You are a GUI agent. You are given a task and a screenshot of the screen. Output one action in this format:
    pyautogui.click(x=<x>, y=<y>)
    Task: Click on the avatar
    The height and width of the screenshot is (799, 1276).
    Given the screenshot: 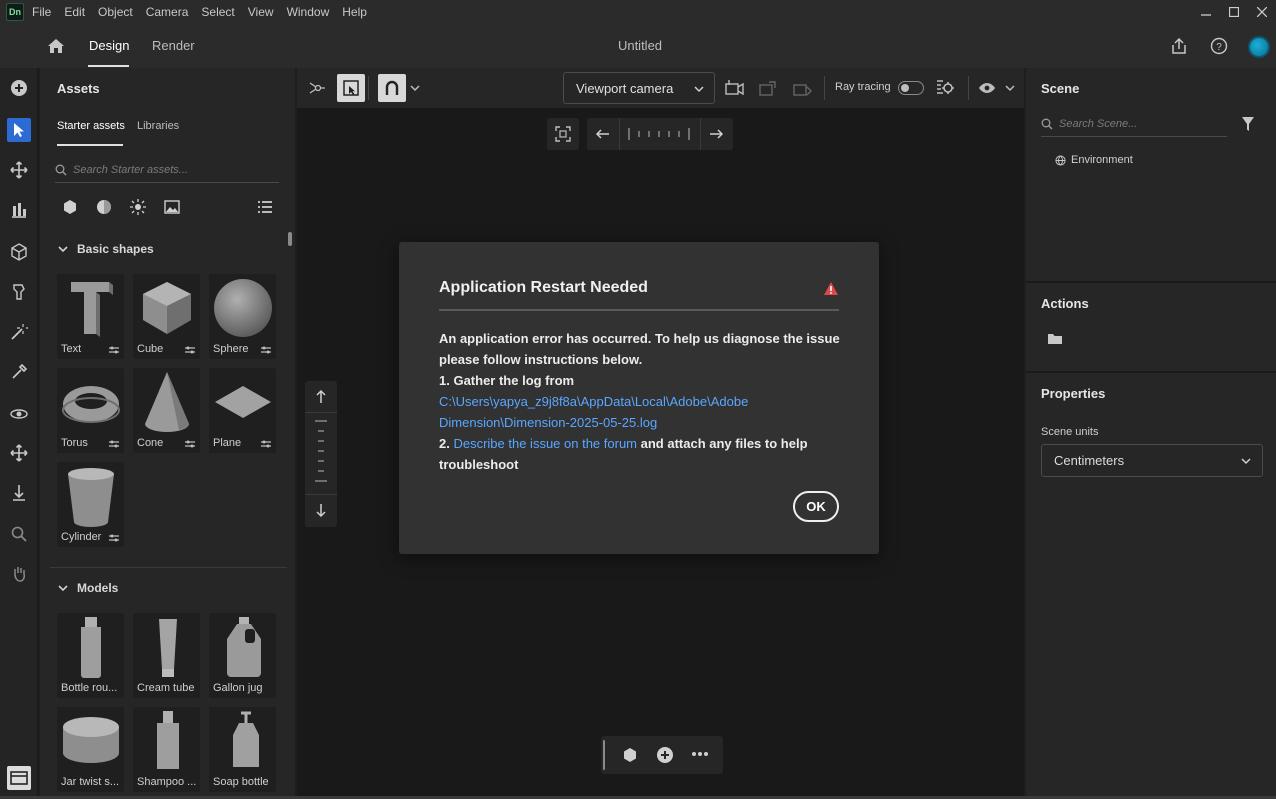 What is the action you would take?
    pyautogui.click(x=1259, y=47)
    